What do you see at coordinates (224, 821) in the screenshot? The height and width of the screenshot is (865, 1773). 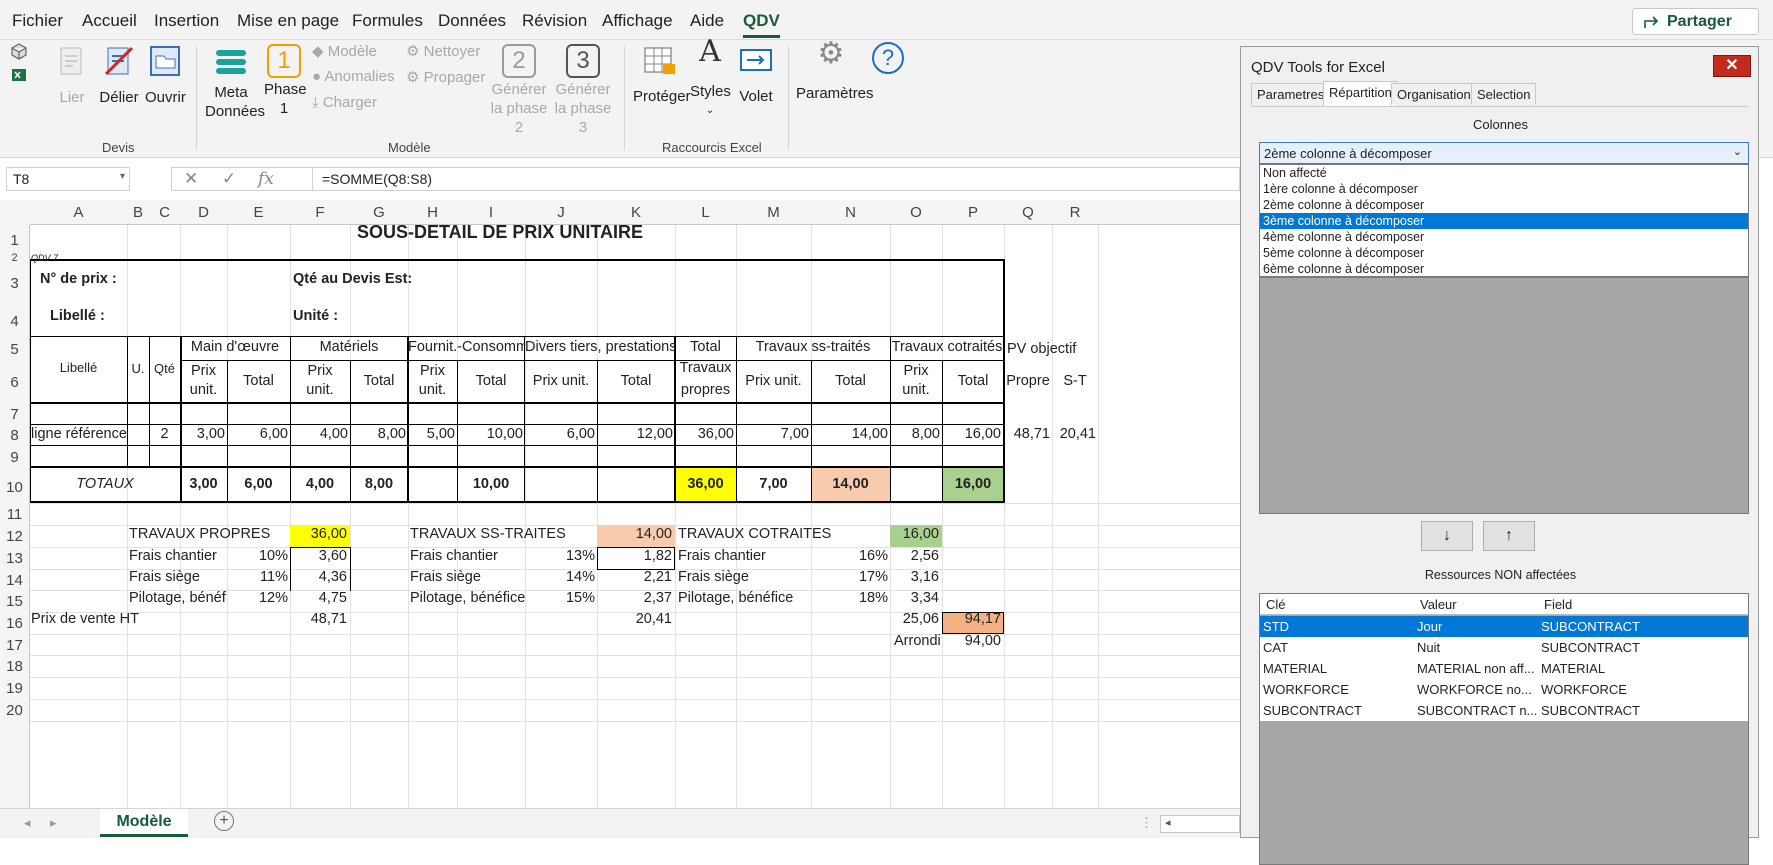 I see `add-sheet-icon: +` at bounding box center [224, 821].